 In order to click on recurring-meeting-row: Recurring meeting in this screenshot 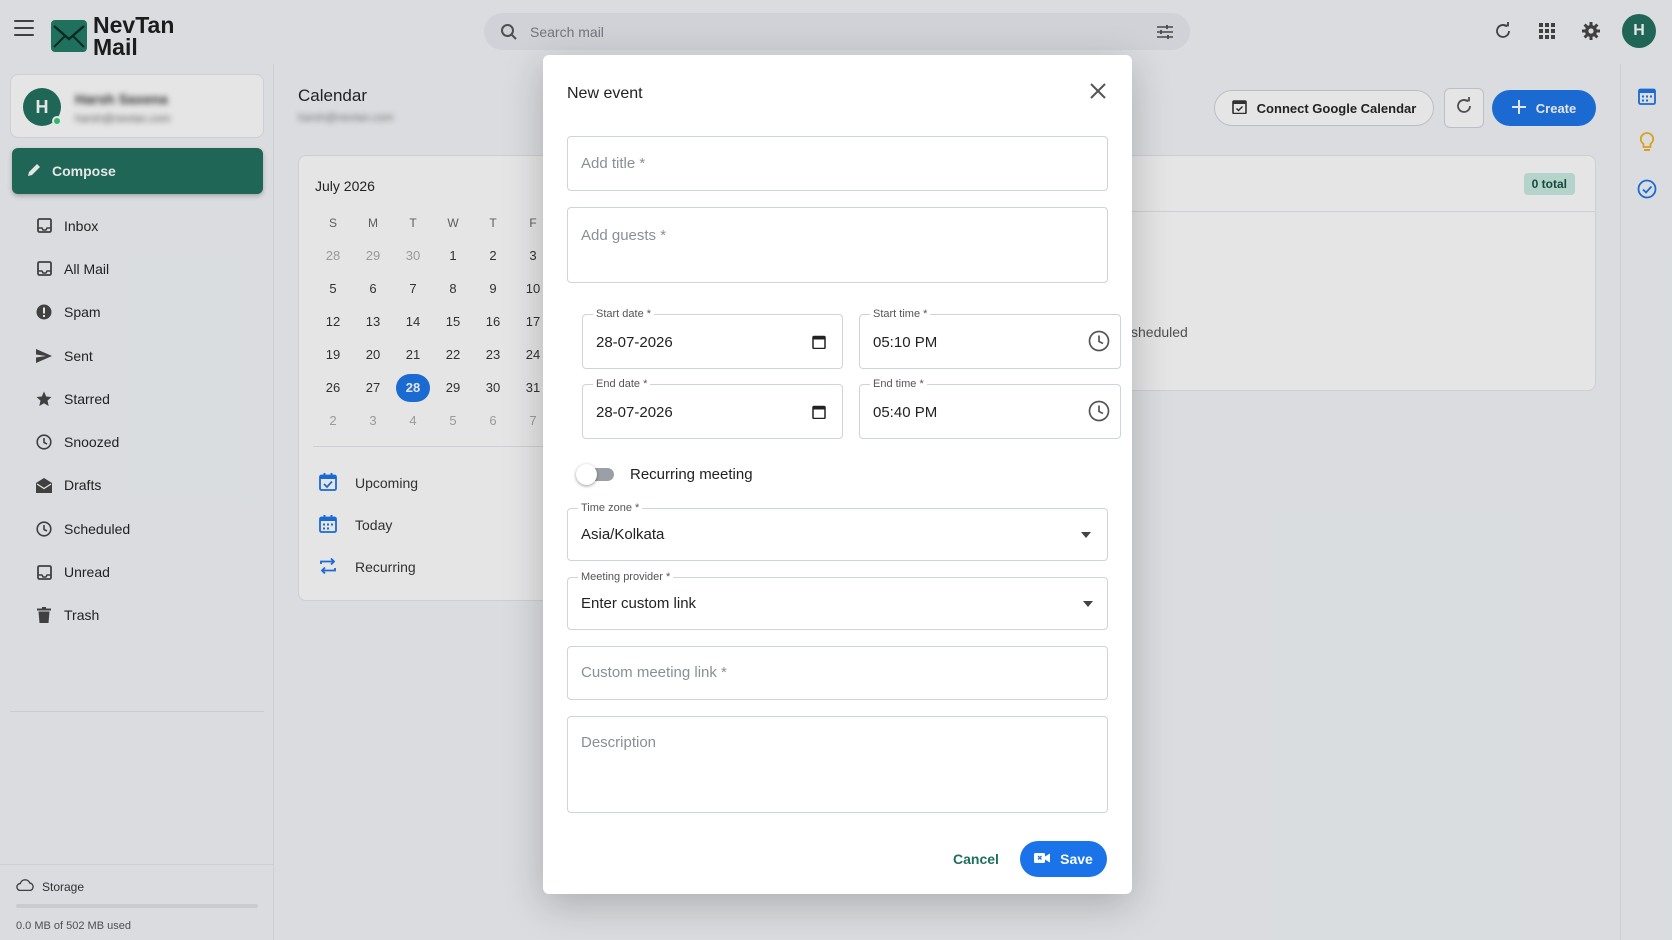, I will do `click(664, 474)`.